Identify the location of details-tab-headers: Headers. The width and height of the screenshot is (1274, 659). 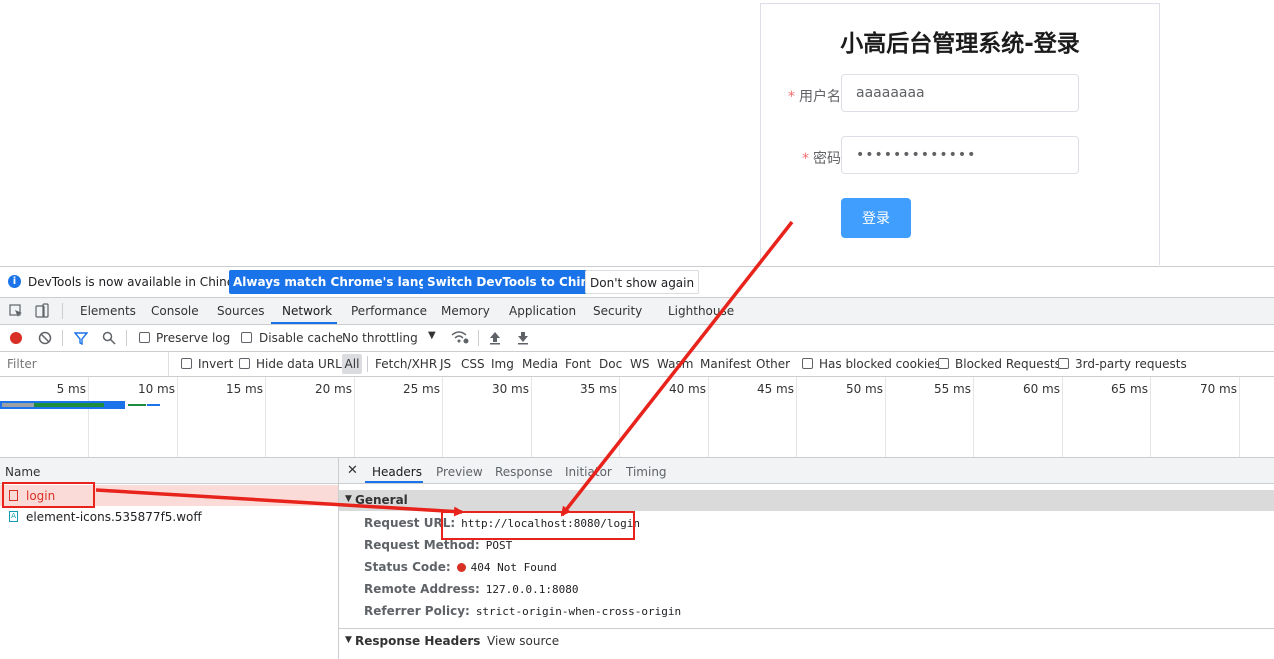
(397, 472).